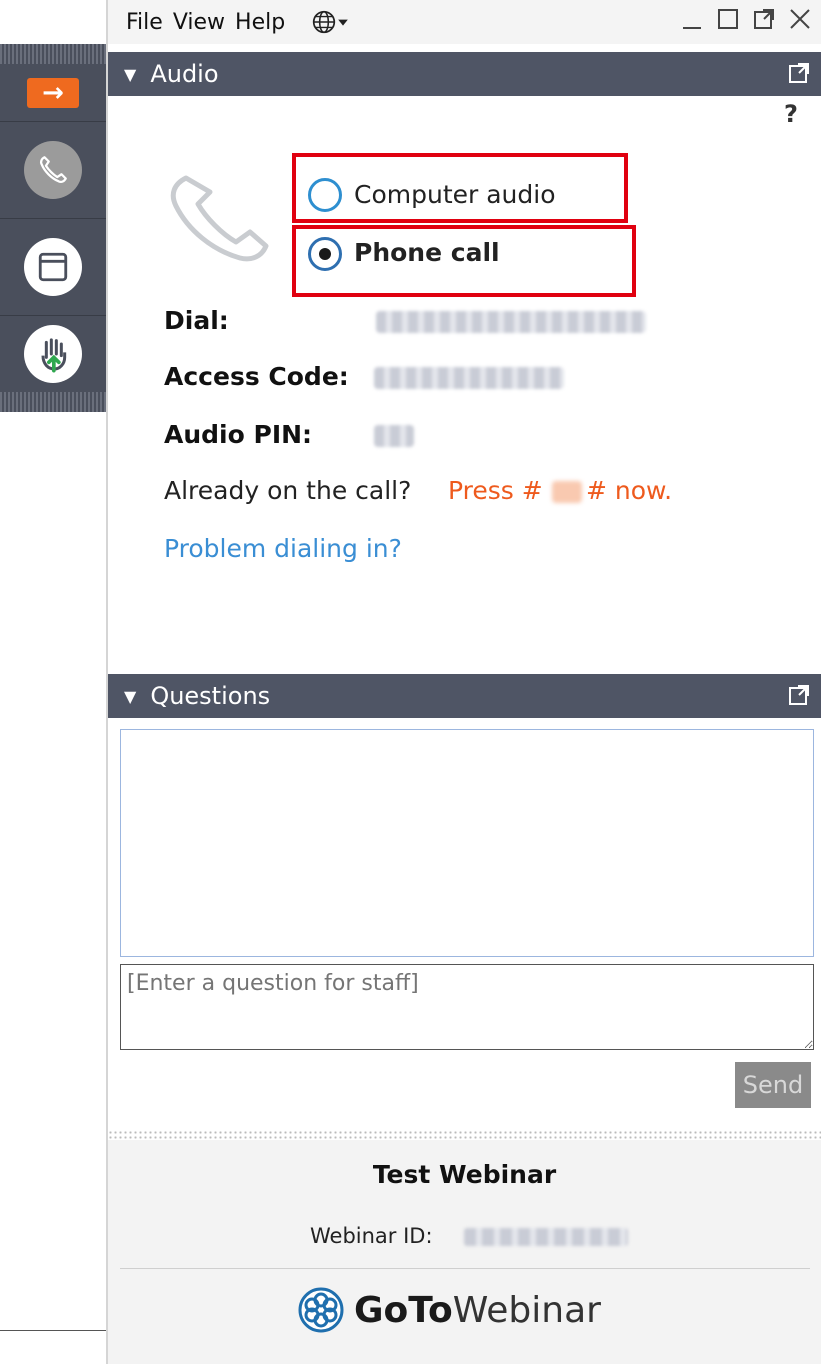 The height and width of the screenshot is (1364, 821). What do you see at coordinates (692, 28) in the screenshot?
I see `minimize-icon` at bounding box center [692, 28].